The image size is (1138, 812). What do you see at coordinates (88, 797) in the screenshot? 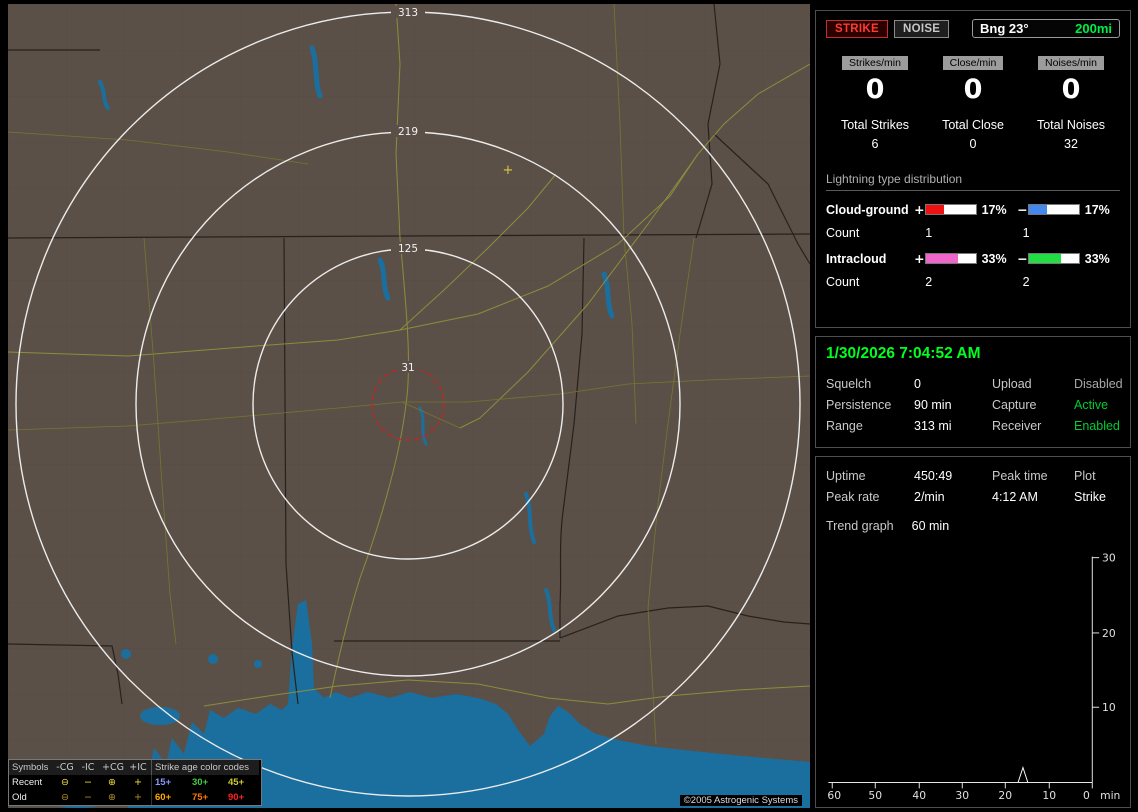
I see `neg-ic-old-icon: −` at bounding box center [88, 797].